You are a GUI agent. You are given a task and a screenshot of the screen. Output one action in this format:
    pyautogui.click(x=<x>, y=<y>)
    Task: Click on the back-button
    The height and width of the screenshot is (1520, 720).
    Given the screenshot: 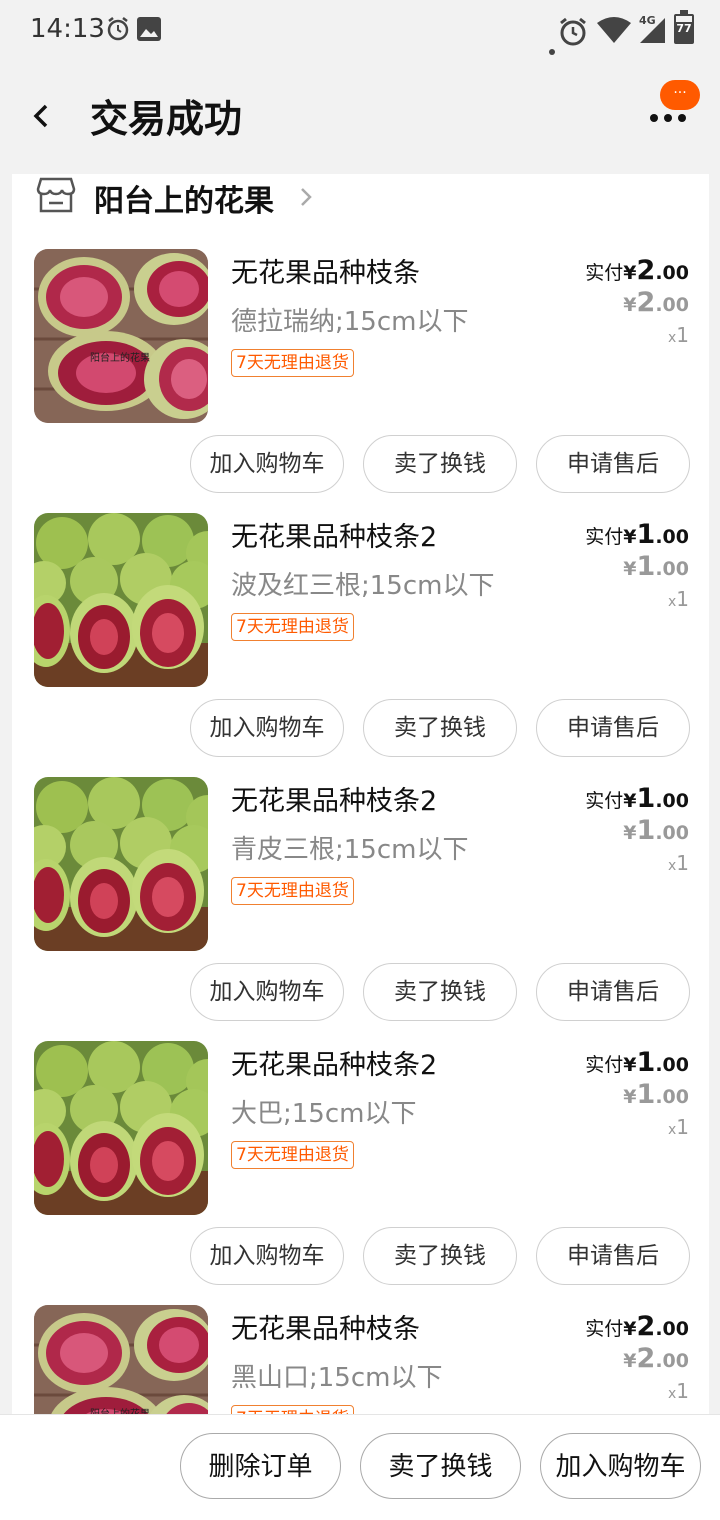 What is the action you would take?
    pyautogui.click(x=44, y=116)
    